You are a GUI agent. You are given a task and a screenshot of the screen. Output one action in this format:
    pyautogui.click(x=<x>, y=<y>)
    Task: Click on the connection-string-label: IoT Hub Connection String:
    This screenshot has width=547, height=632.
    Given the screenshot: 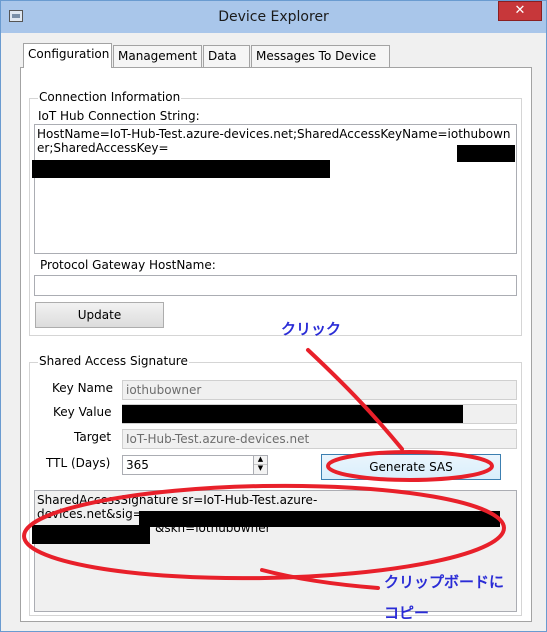 What is the action you would take?
    pyautogui.click(x=119, y=116)
    